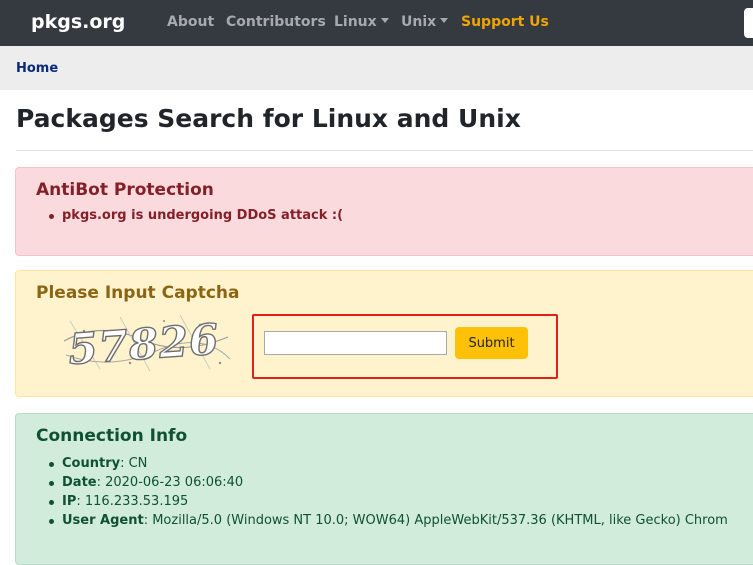 The image size is (753, 565). I want to click on list-item-country: Country: CN, so click(98, 463).